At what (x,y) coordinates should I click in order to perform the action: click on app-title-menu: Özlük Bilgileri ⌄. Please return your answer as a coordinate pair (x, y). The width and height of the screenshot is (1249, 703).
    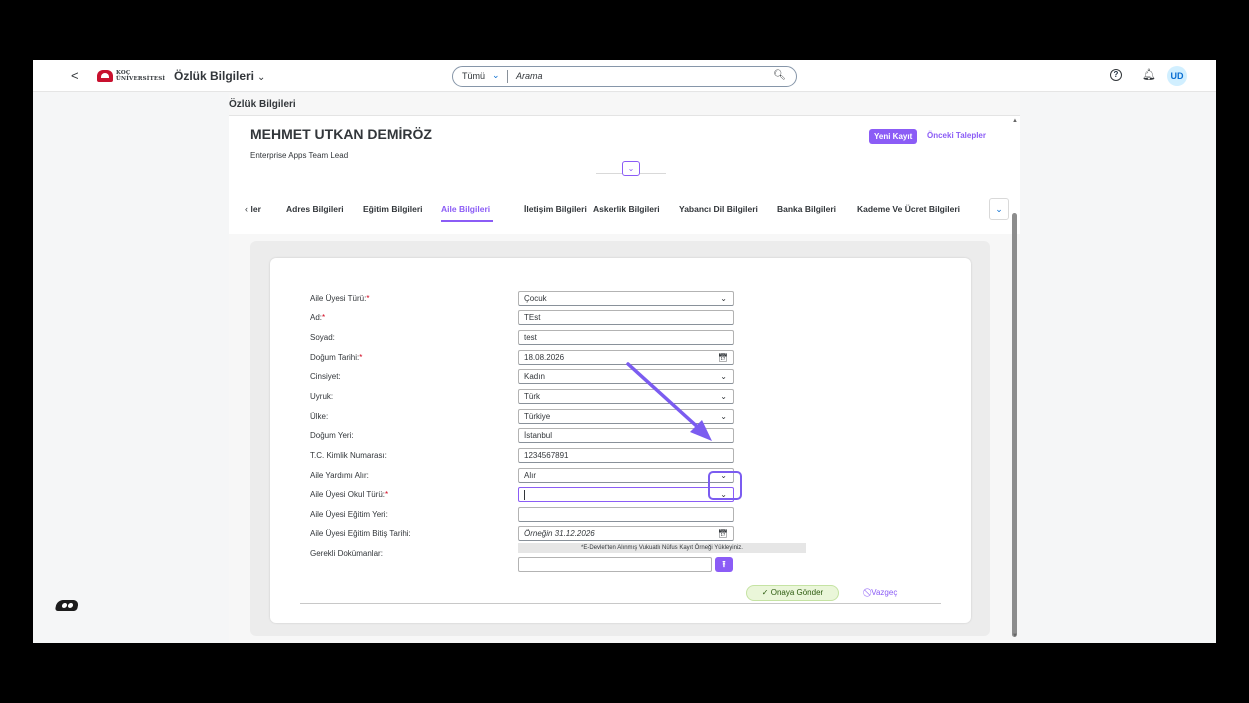
    Looking at the image, I should click on (219, 76).